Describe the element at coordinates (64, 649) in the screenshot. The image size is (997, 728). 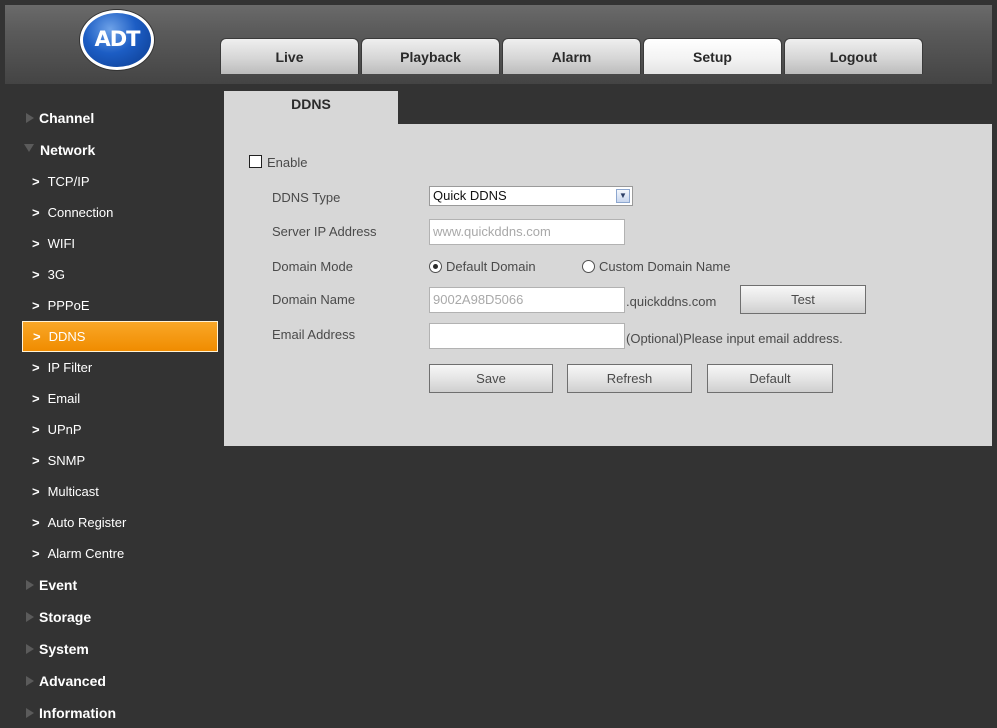
I see `sidebar-category-label: System` at that location.